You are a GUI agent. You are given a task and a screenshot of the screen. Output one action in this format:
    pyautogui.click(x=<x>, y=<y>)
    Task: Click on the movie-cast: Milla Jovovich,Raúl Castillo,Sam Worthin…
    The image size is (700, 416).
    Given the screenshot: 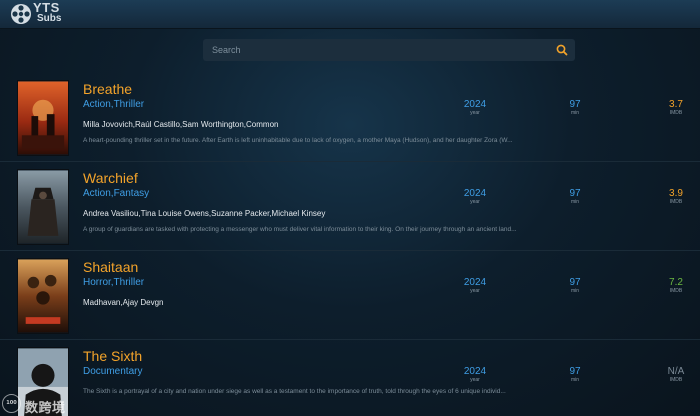 What is the action you would take?
    pyautogui.click(x=181, y=124)
    